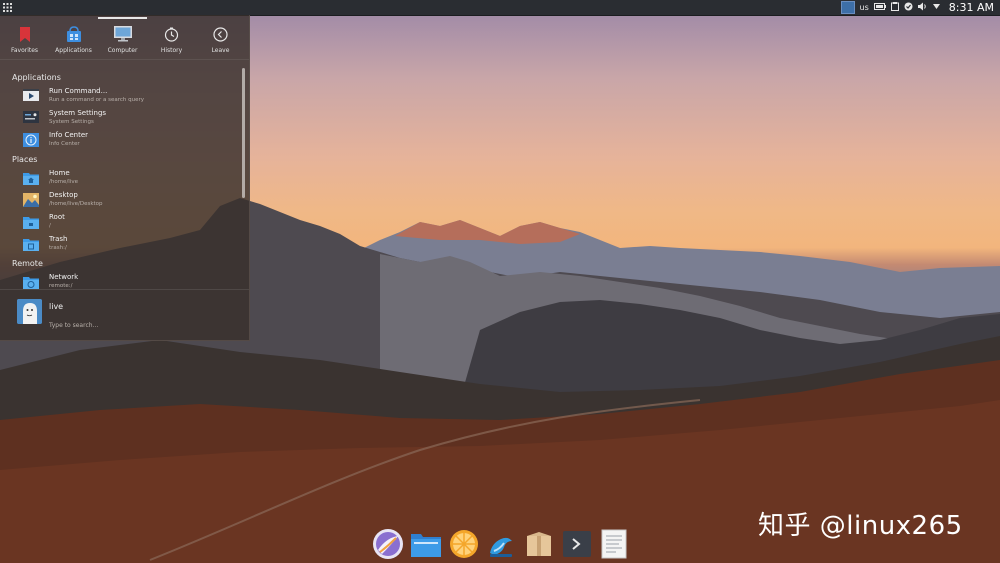 The width and height of the screenshot is (1000, 563). What do you see at coordinates (121, 120) in the screenshot?
I see `menu-item-system-settings: System Settings System Settings` at bounding box center [121, 120].